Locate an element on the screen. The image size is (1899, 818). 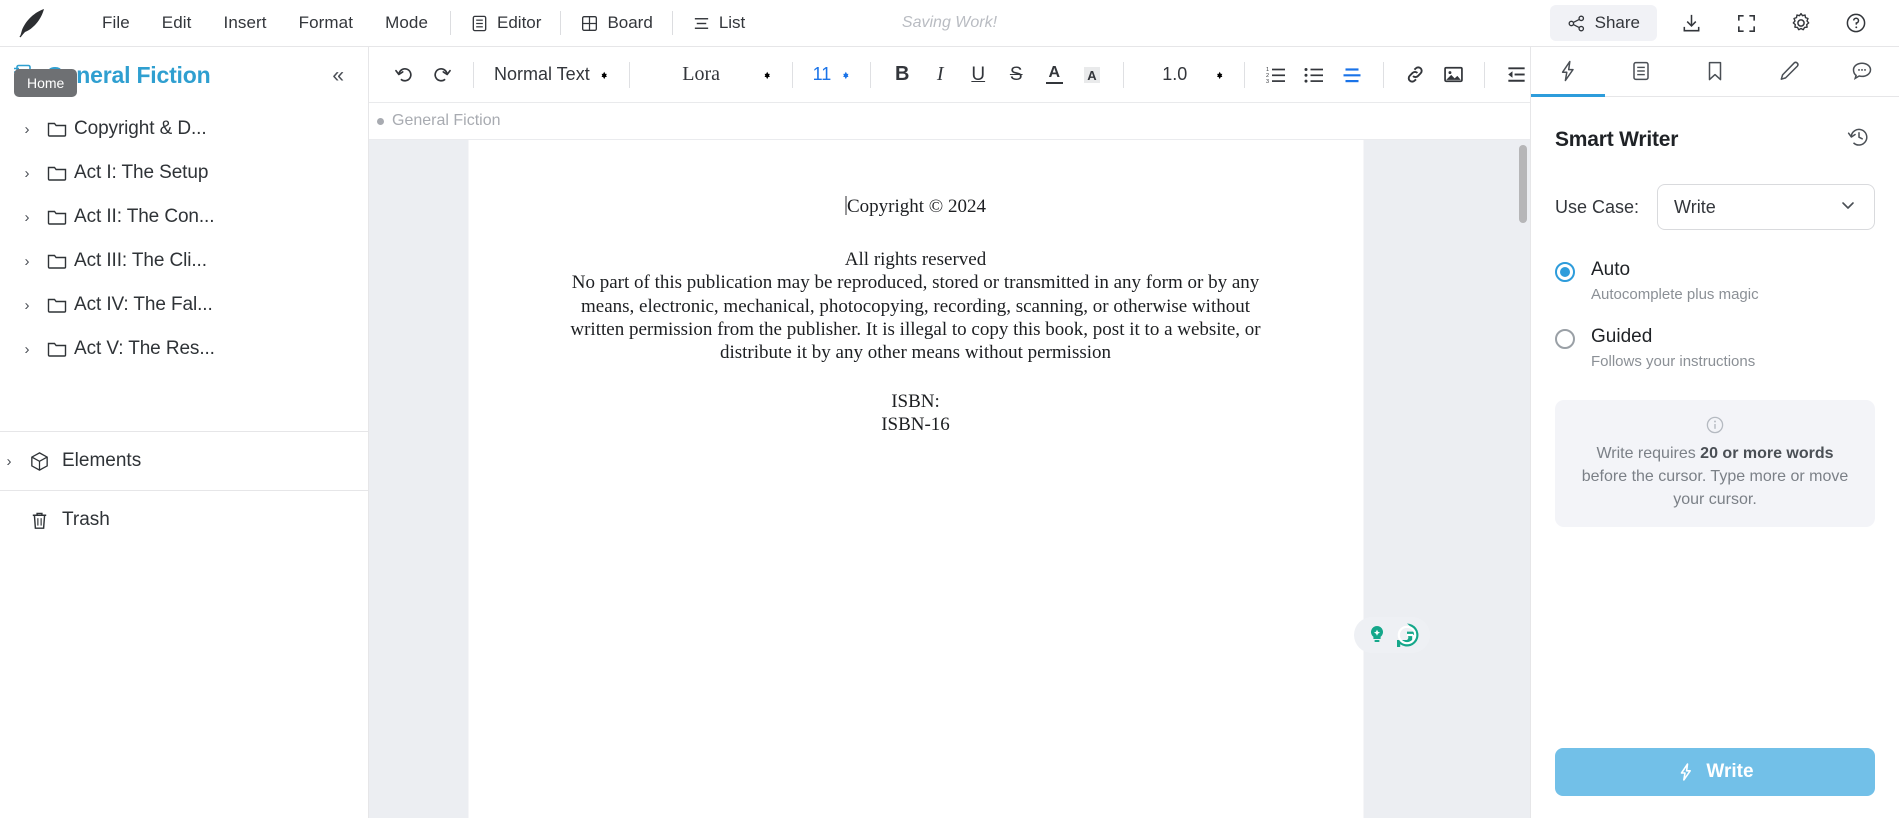
doc-paragraph-isbn-value: ISBN-16 is located at coordinates (915, 424).